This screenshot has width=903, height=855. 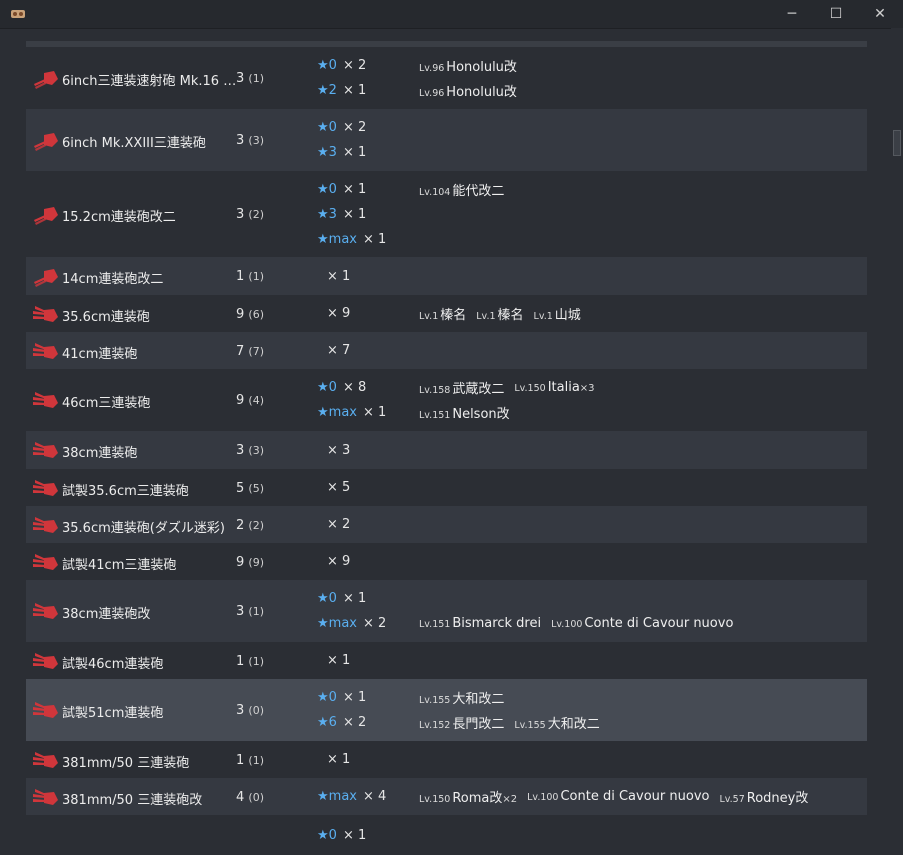 What do you see at coordinates (337, 412) in the screenshot?
I see `star-level: ★max` at bounding box center [337, 412].